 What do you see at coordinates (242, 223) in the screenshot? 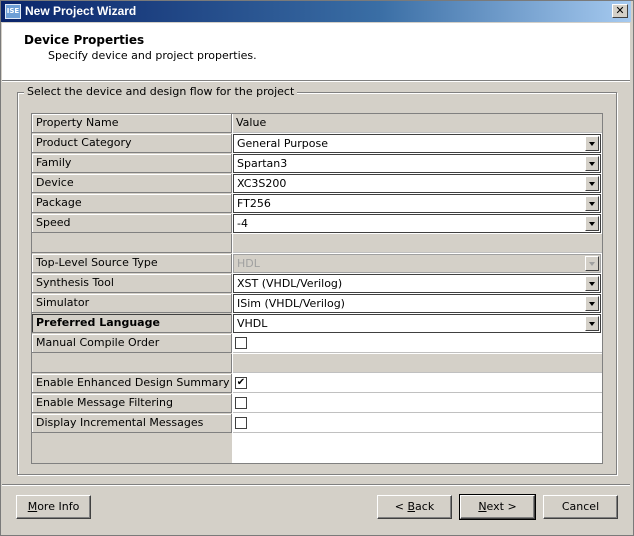
I see `dropdown-value: -4` at bounding box center [242, 223].